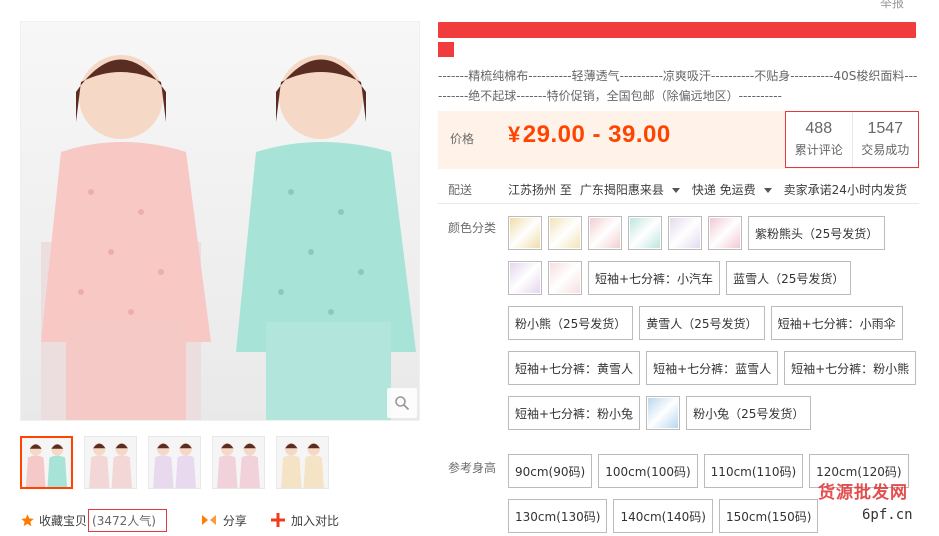 The height and width of the screenshot is (536, 939). I want to click on magnifier-icon, so click(402, 403).